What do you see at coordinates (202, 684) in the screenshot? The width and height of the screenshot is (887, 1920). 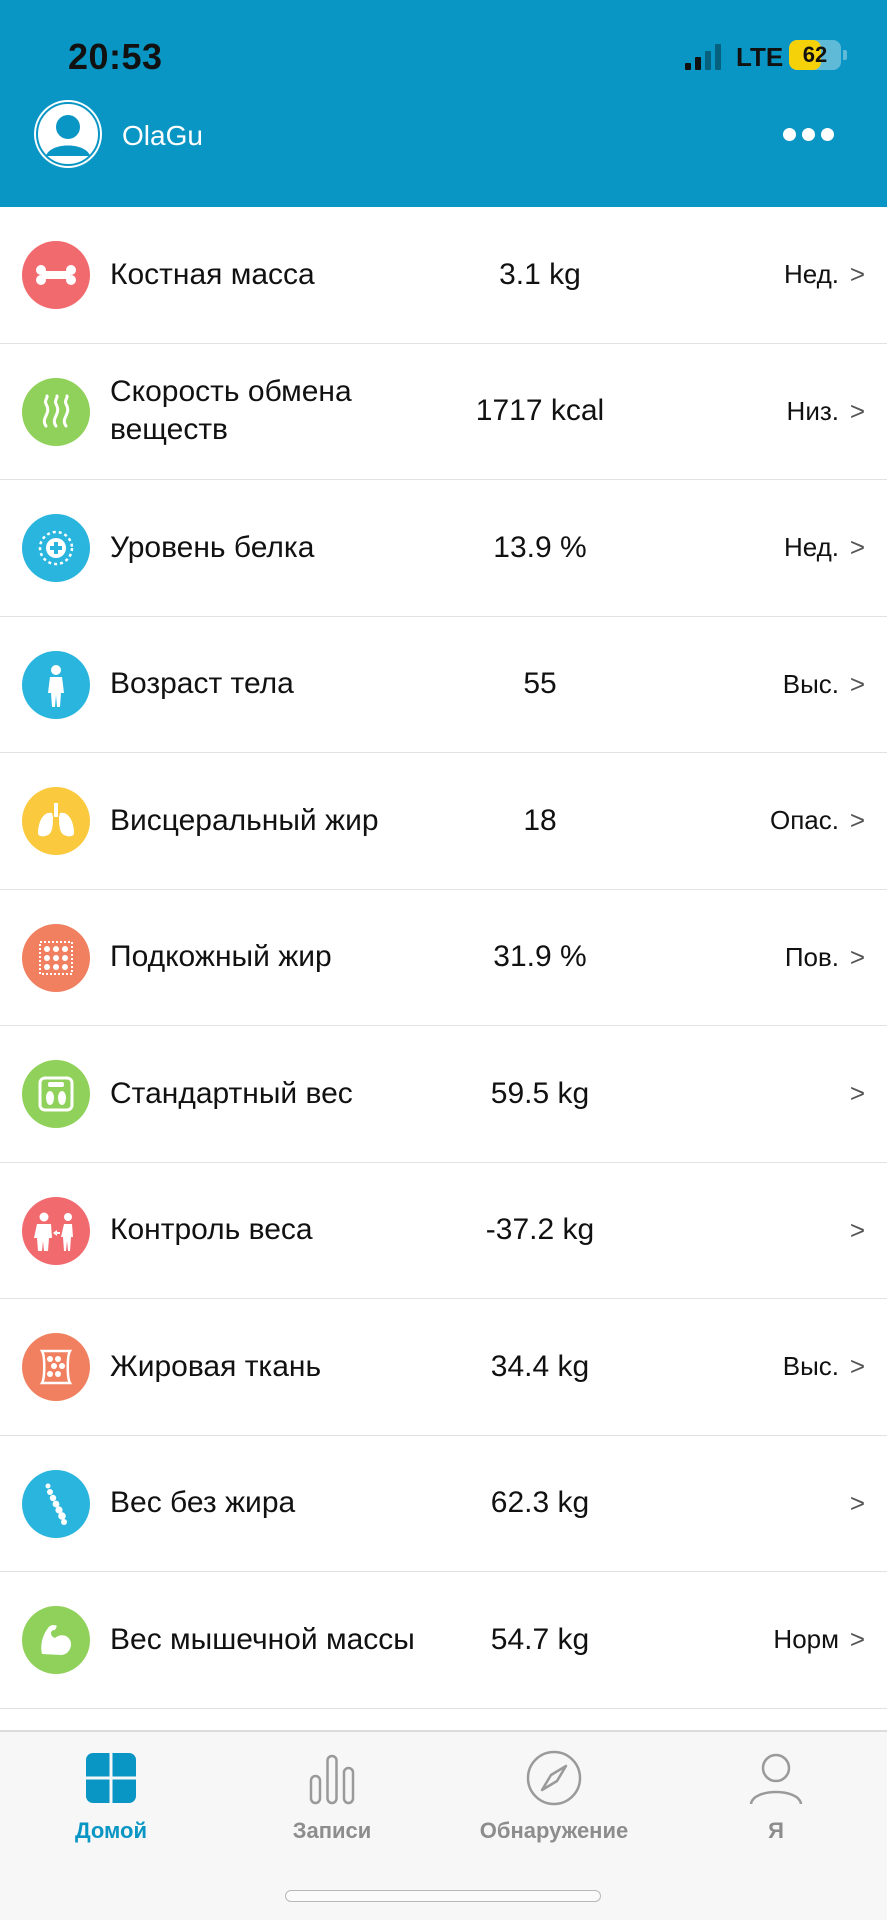 I see `metric-label: Возраст тела` at bounding box center [202, 684].